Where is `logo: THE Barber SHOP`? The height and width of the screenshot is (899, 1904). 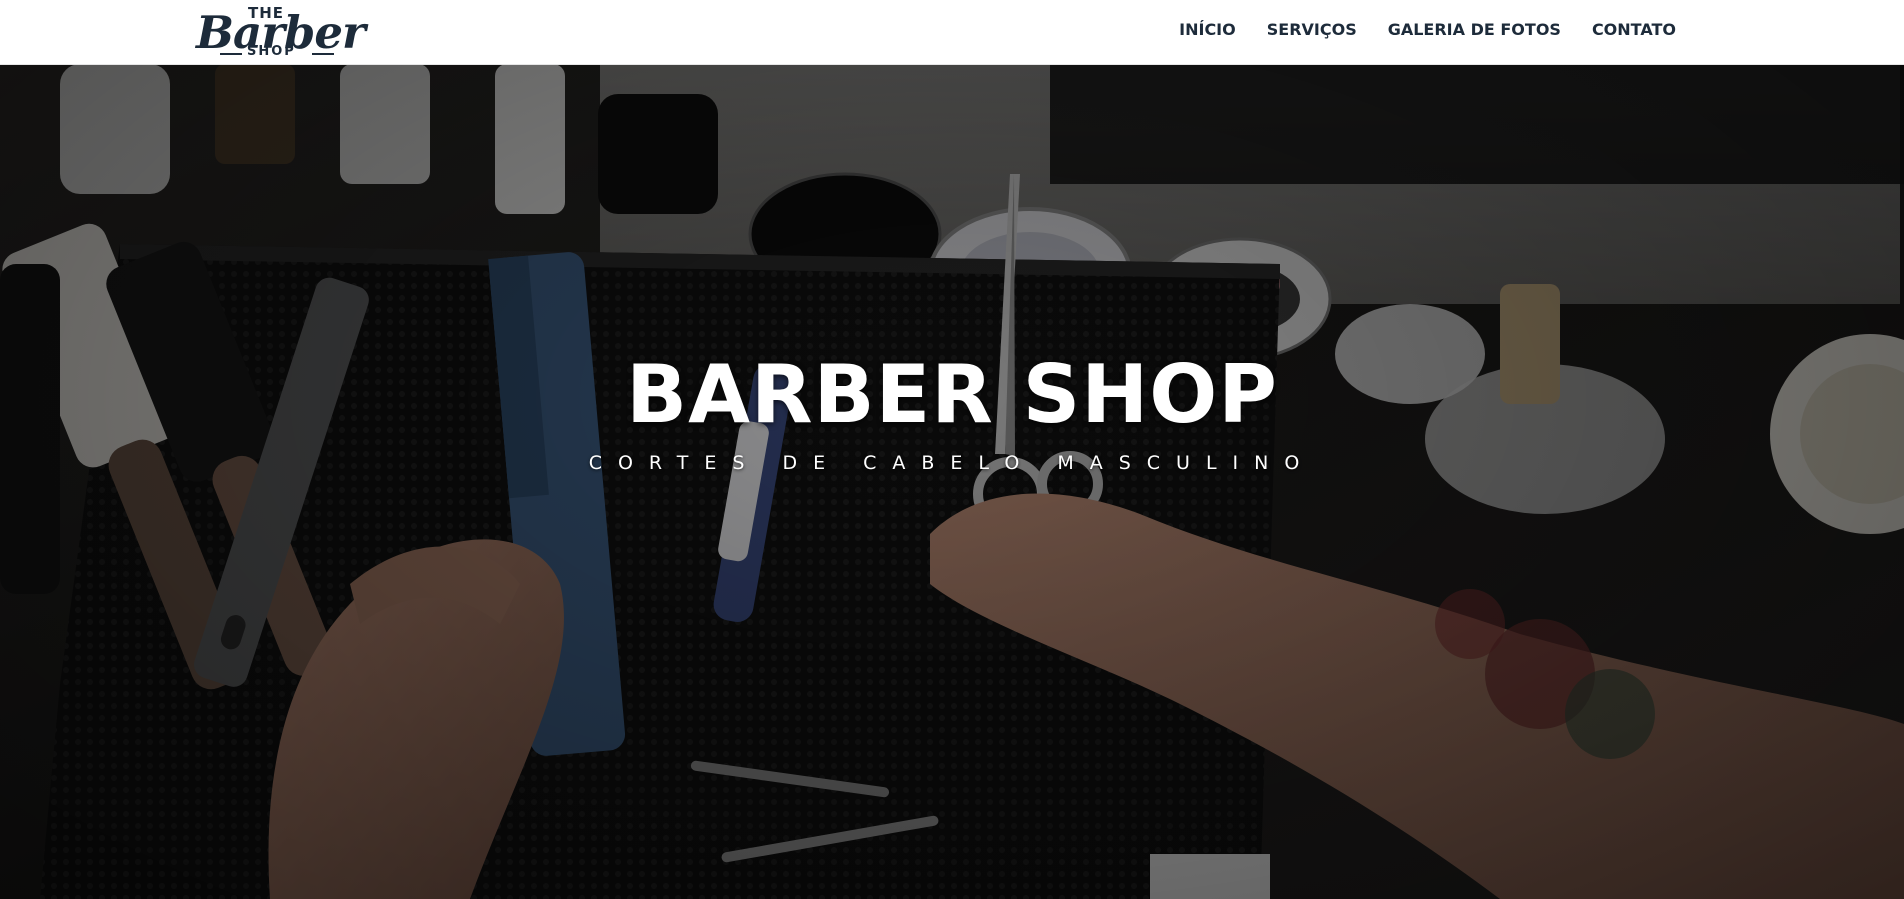
logo: THE Barber SHOP is located at coordinates (280, 32).